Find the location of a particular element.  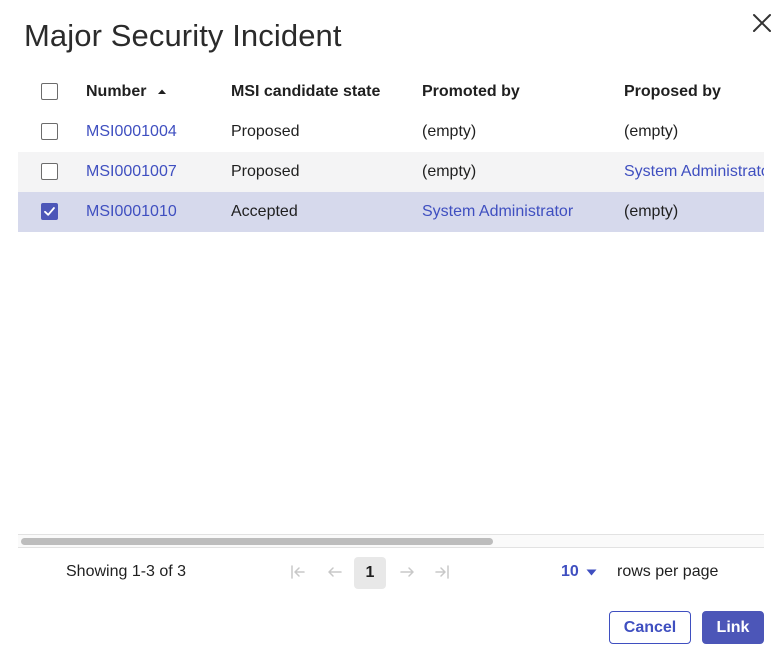

horizontal-scrollbar is located at coordinates (391, 541).